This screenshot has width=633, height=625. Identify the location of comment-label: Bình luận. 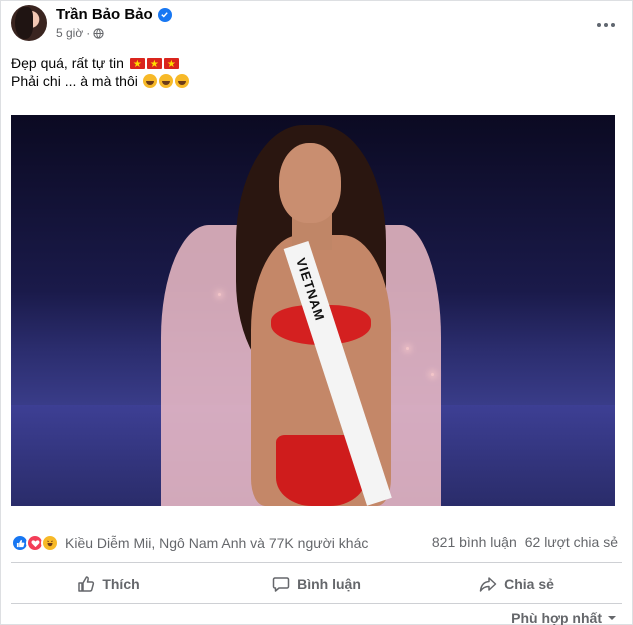
(329, 584).